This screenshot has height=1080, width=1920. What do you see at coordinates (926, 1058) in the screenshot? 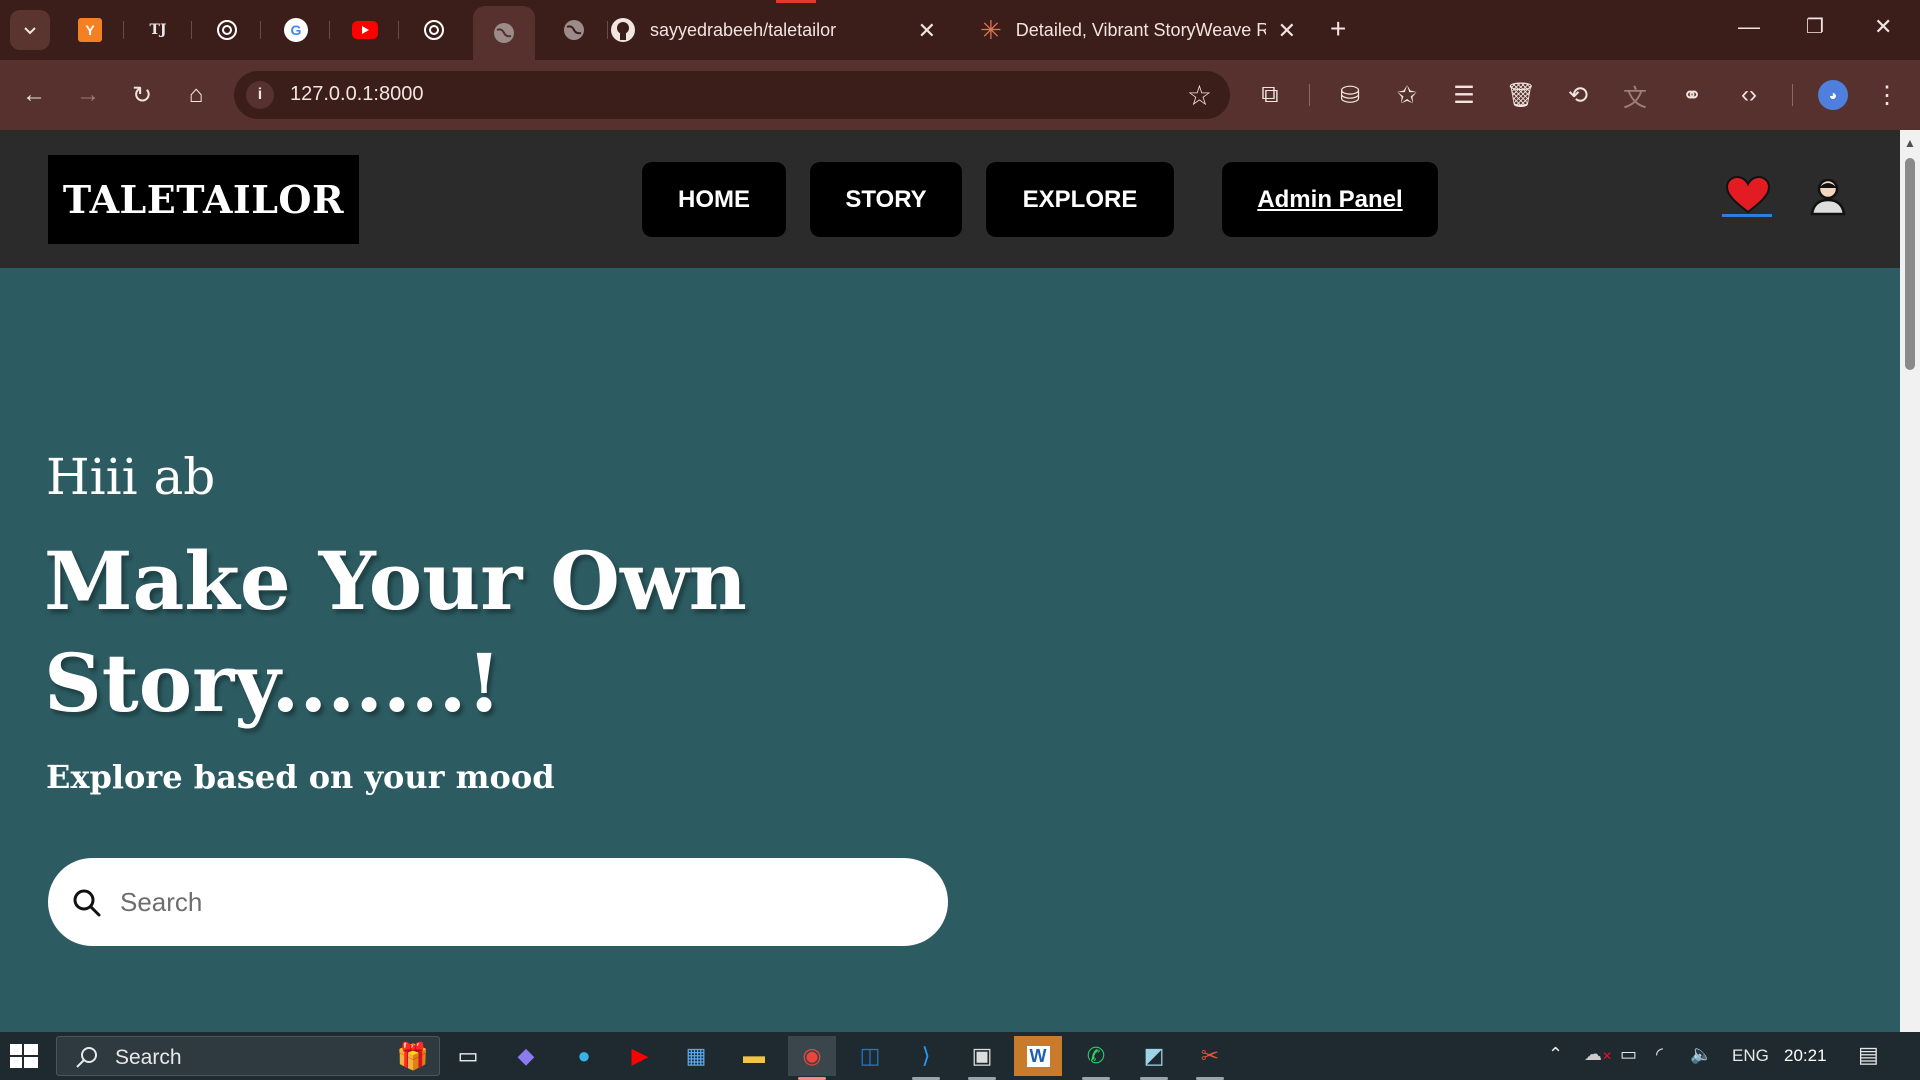
I see `vscode-icon: ⟩` at bounding box center [926, 1058].